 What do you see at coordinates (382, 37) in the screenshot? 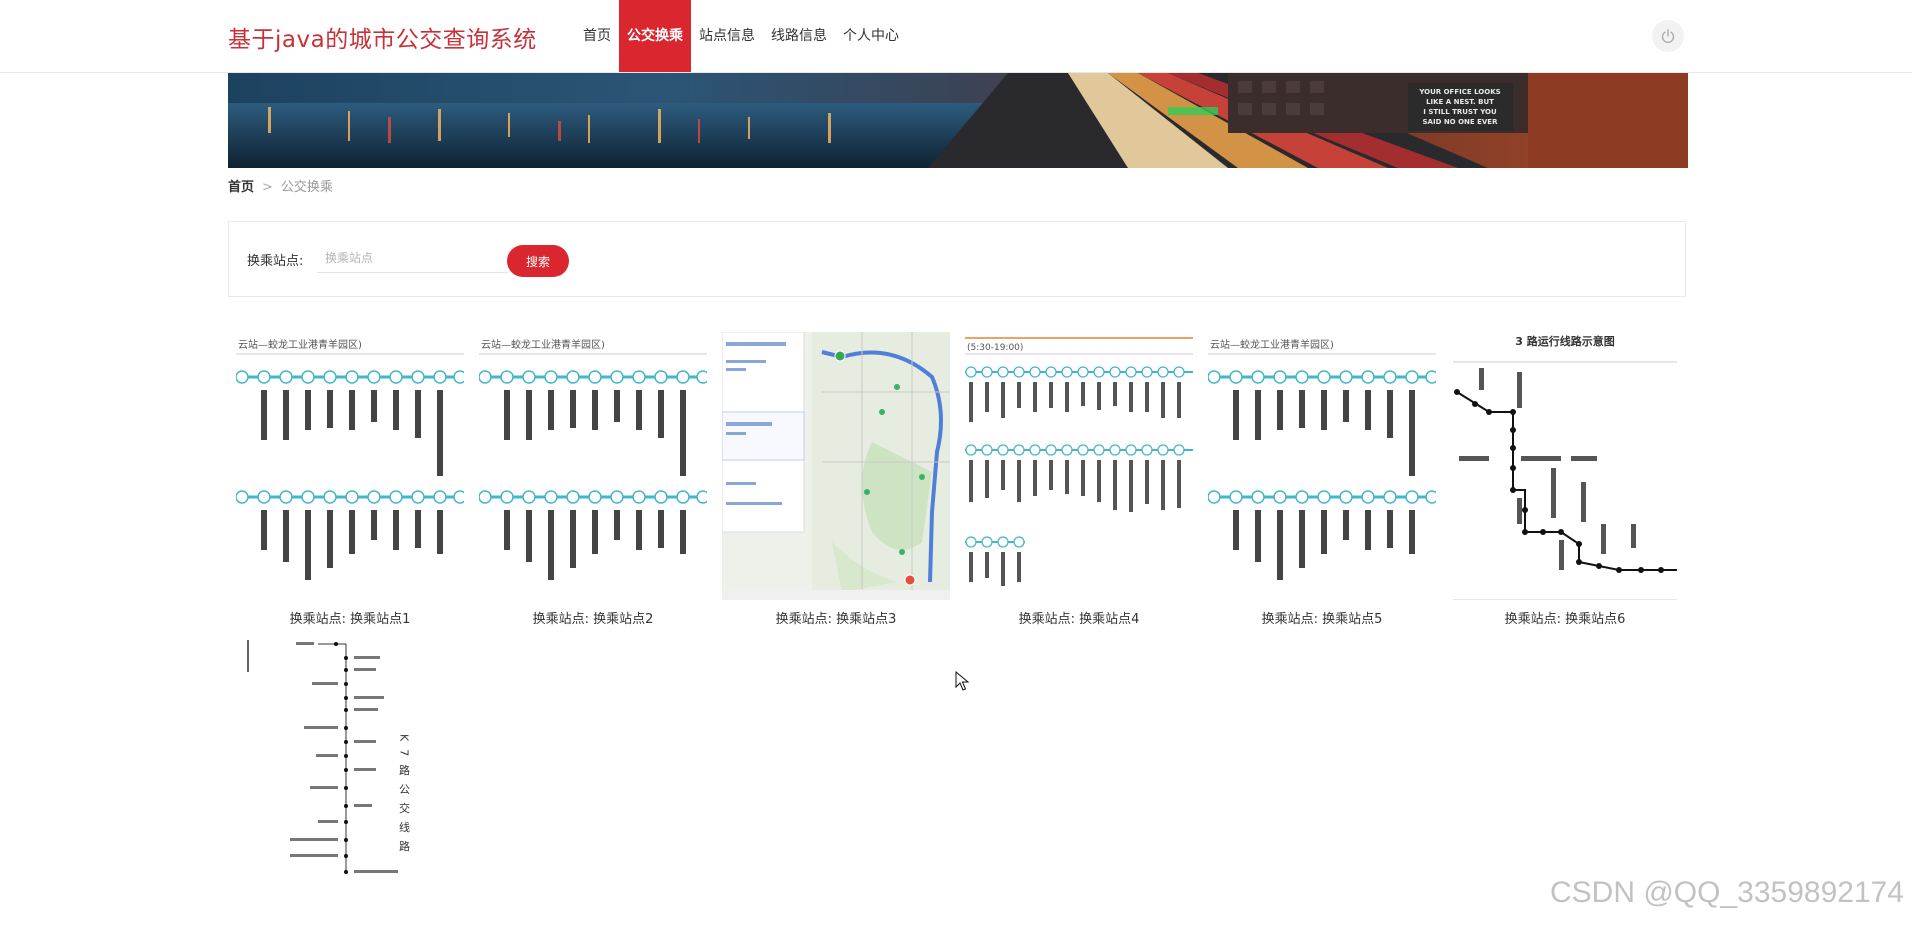
I see `site-title: 基于java的城市公交查询系统` at bounding box center [382, 37].